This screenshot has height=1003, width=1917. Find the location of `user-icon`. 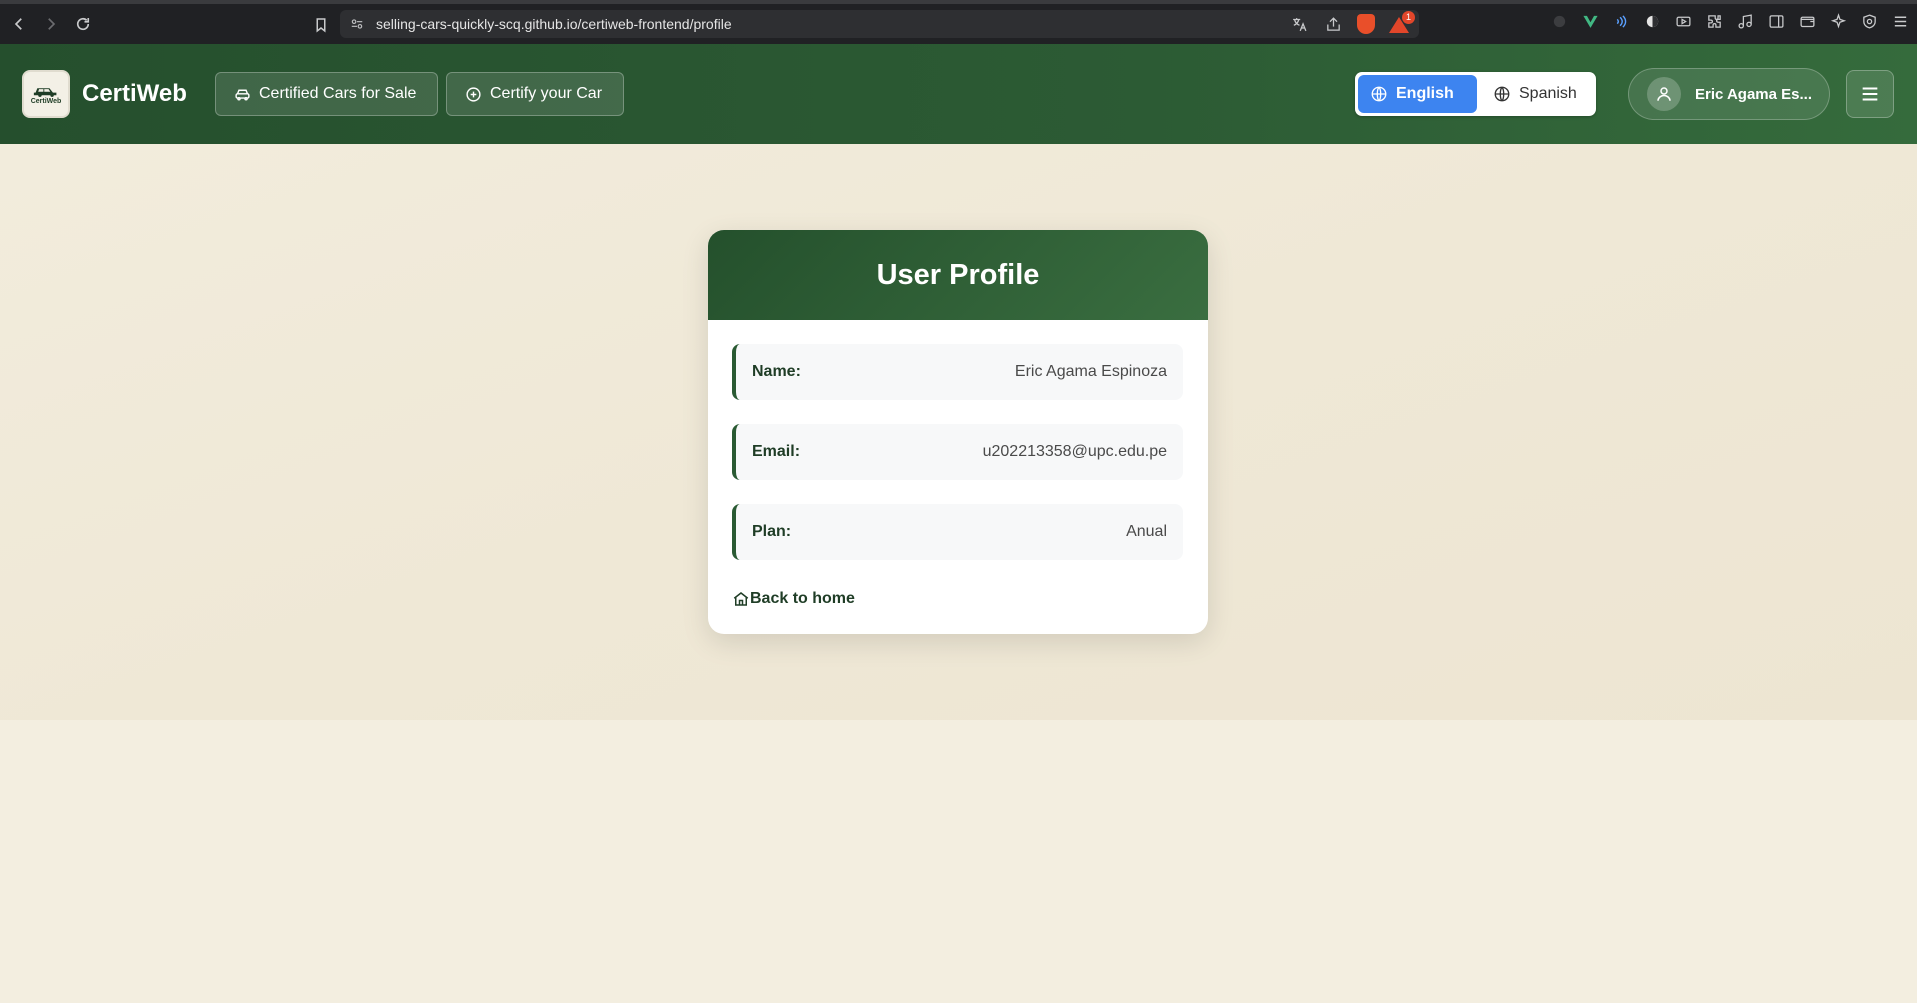

user-icon is located at coordinates (1664, 94).